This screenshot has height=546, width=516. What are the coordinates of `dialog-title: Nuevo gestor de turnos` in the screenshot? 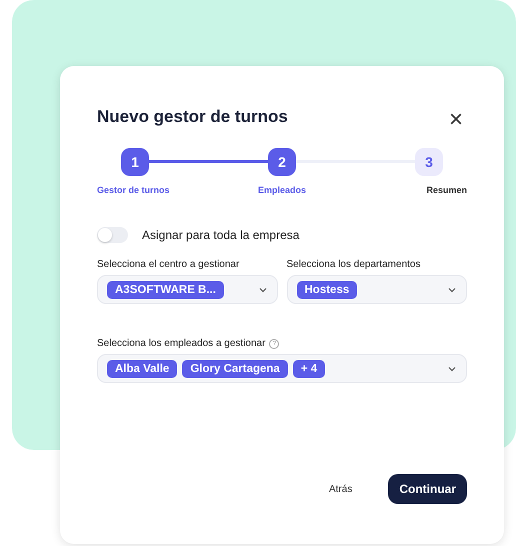 It's located at (192, 117).